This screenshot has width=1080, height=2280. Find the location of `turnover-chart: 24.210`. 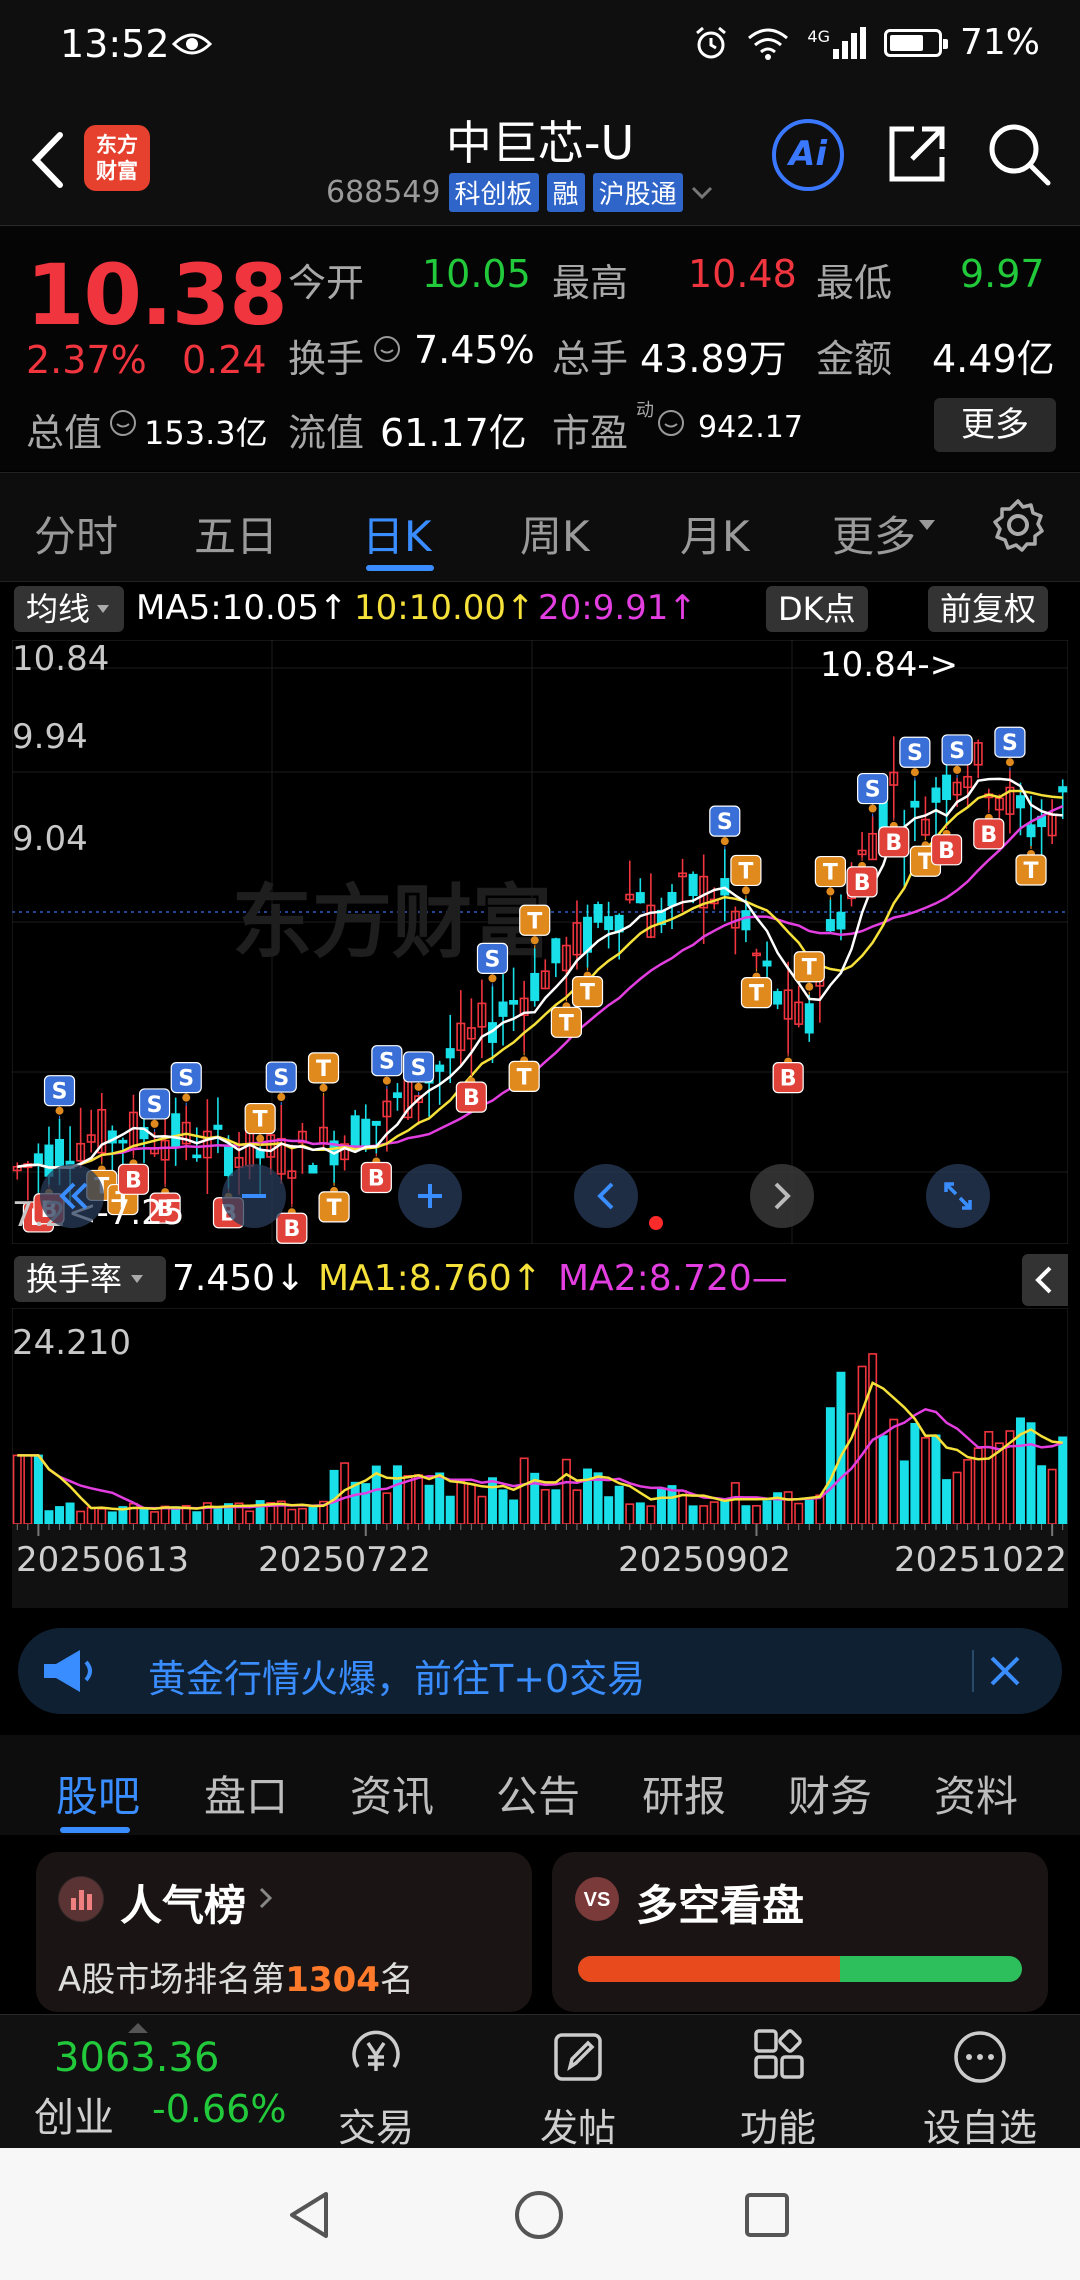

turnover-chart: 24.210 is located at coordinates (540, 1416).